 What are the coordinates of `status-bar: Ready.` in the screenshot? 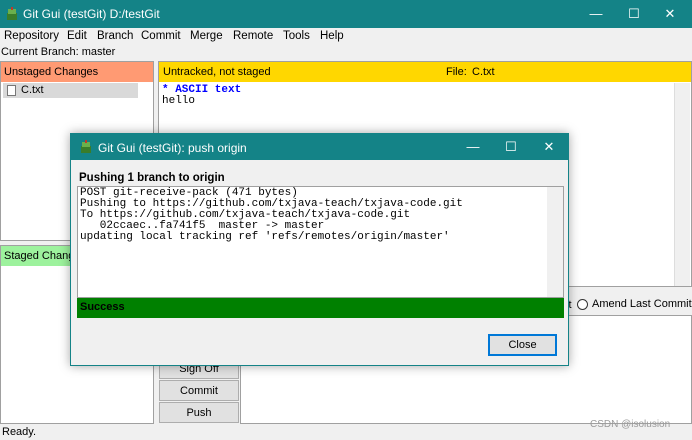 It's located at (19, 432).